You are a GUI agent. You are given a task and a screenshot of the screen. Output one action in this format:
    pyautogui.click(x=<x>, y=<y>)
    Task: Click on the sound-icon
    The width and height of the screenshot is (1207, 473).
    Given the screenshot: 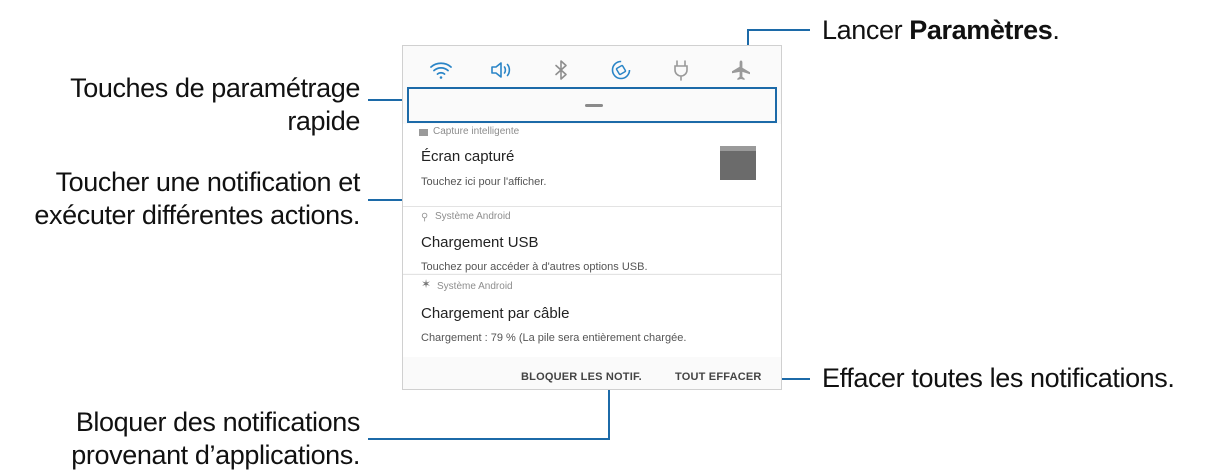 What is the action you would take?
    pyautogui.click(x=501, y=70)
    